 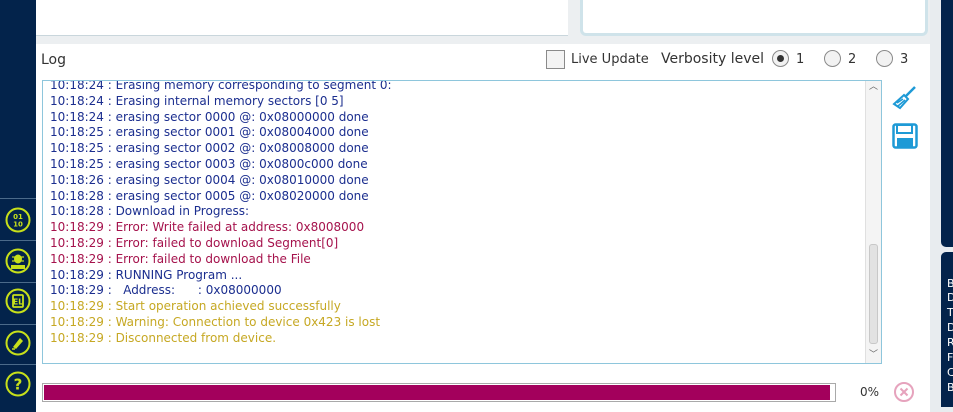 I want to click on scroll-down-icon: ﹀, so click(x=873, y=355).